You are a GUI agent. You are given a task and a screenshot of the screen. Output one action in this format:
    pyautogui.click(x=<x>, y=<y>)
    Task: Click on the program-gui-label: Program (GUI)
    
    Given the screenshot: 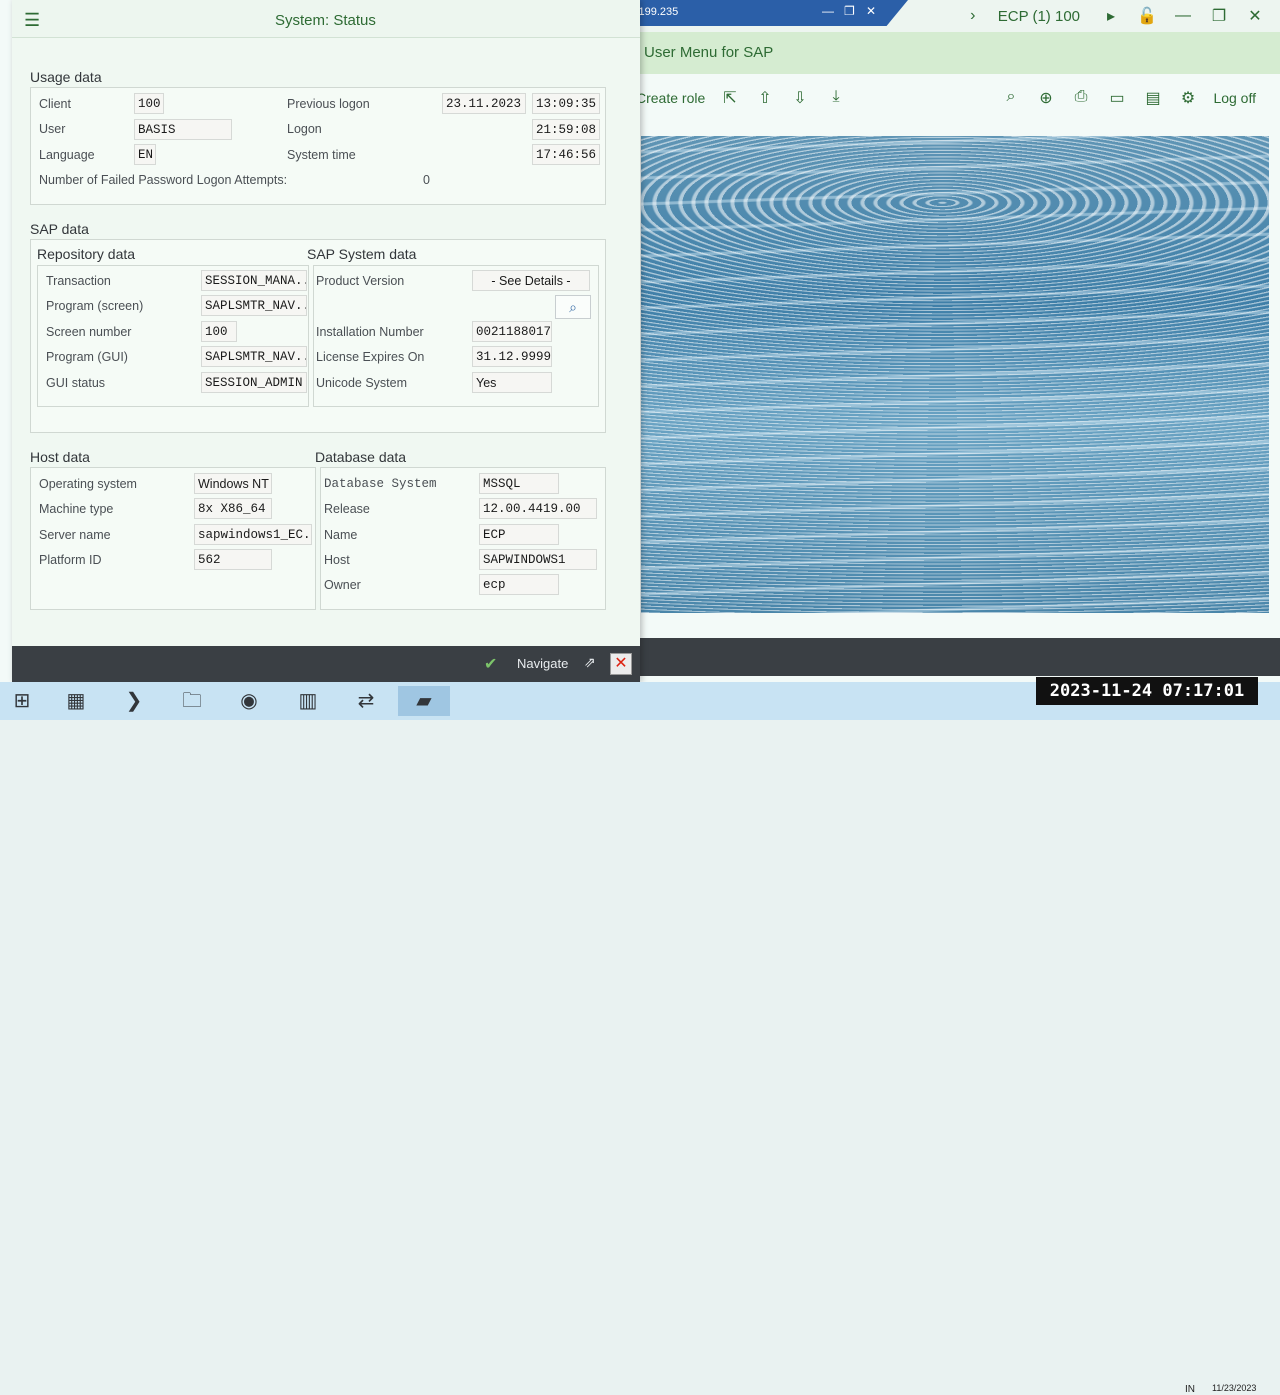 What is the action you would take?
    pyautogui.click(x=87, y=357)
    